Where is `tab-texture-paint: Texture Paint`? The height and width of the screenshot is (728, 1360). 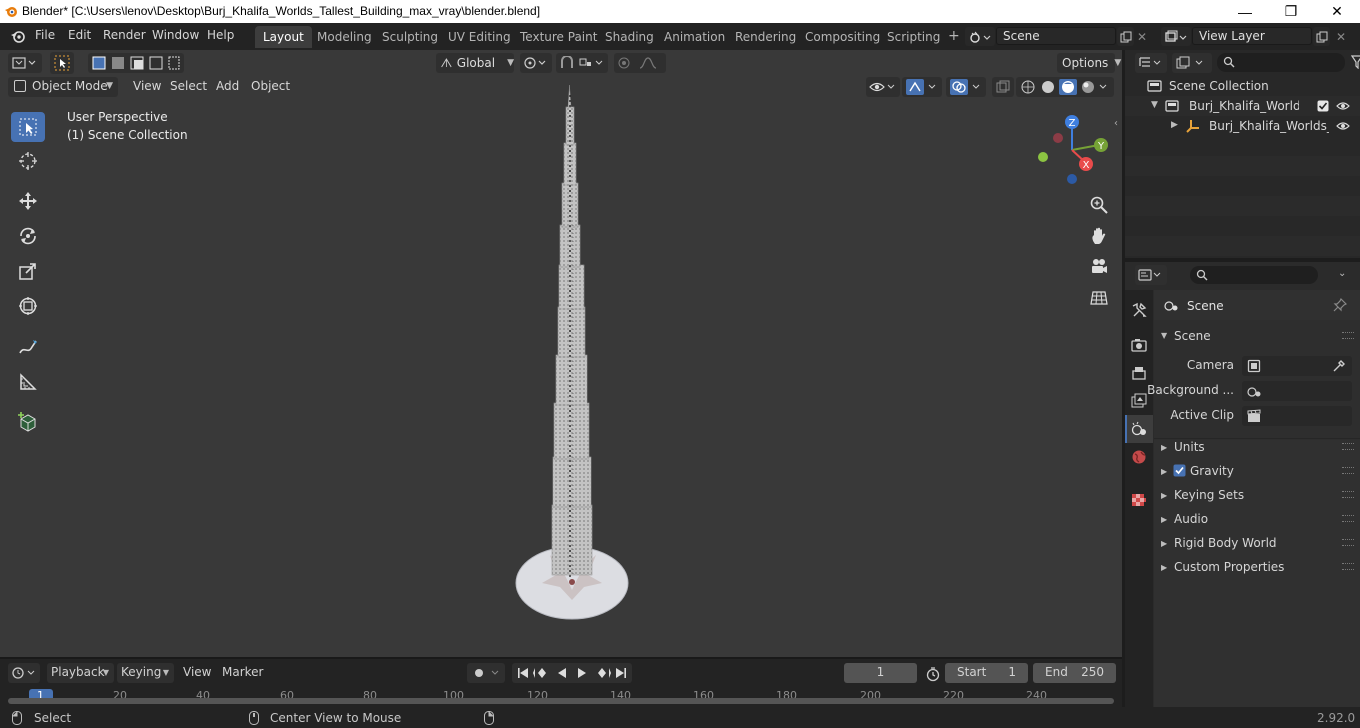
tab-texture-paint: Texture Paint is located at coordinates (558, 37).